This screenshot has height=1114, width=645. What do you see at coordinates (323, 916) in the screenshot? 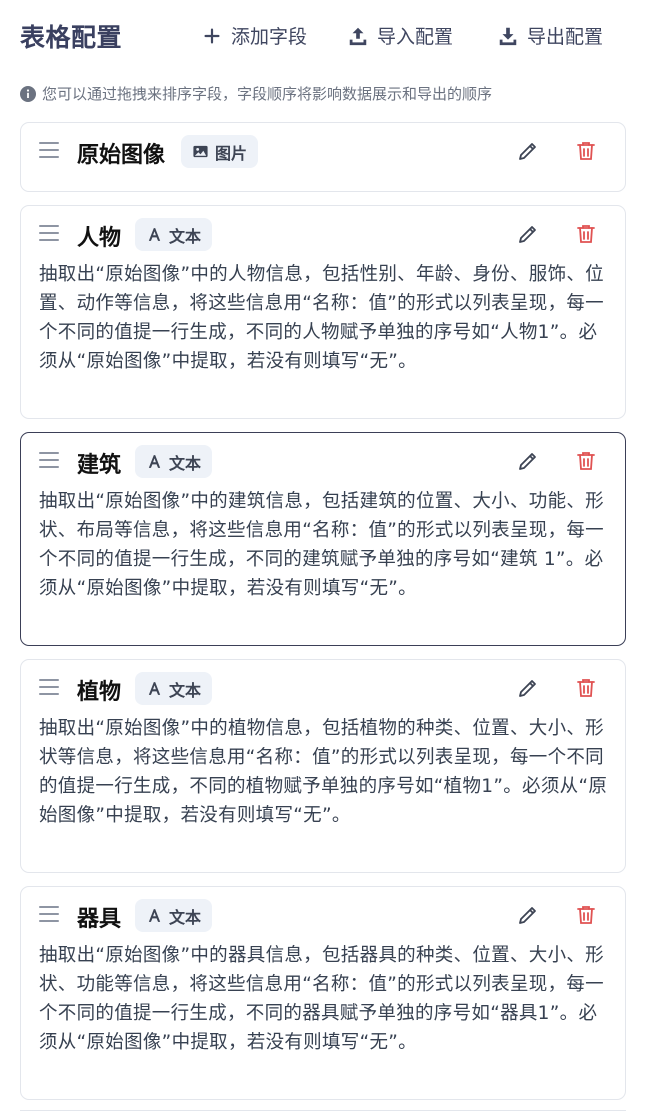
I see `field-card-header: 器具 文本` at bounding box center [323, 916].